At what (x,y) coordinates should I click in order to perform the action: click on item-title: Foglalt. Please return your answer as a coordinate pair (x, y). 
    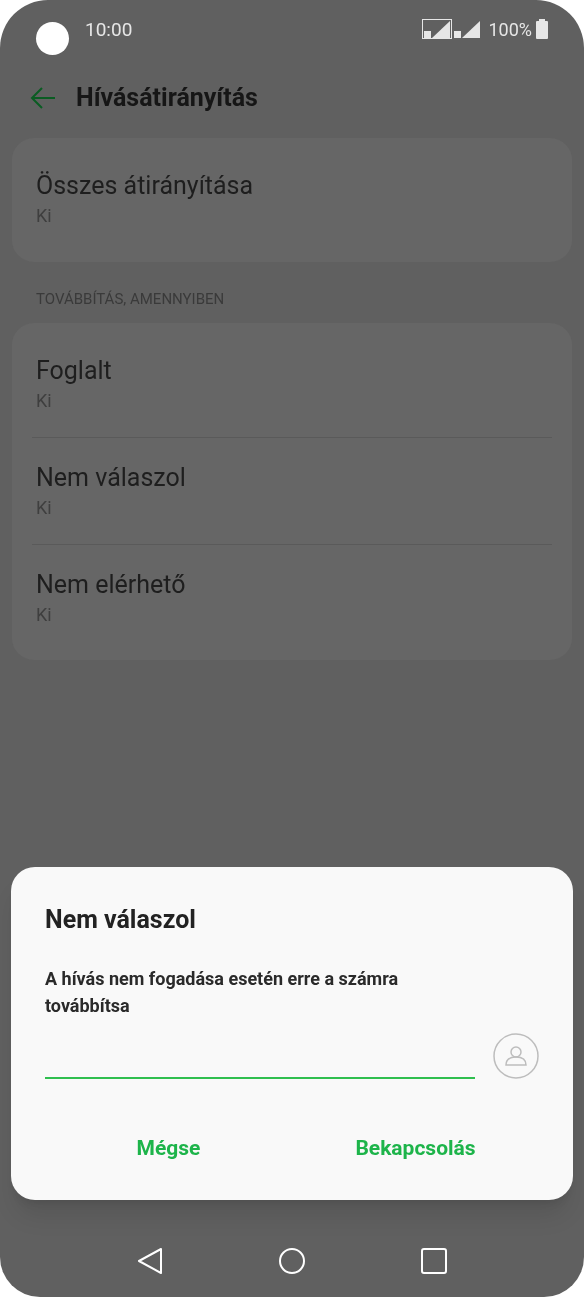
    Looking at the image, I should click on (74, 370).